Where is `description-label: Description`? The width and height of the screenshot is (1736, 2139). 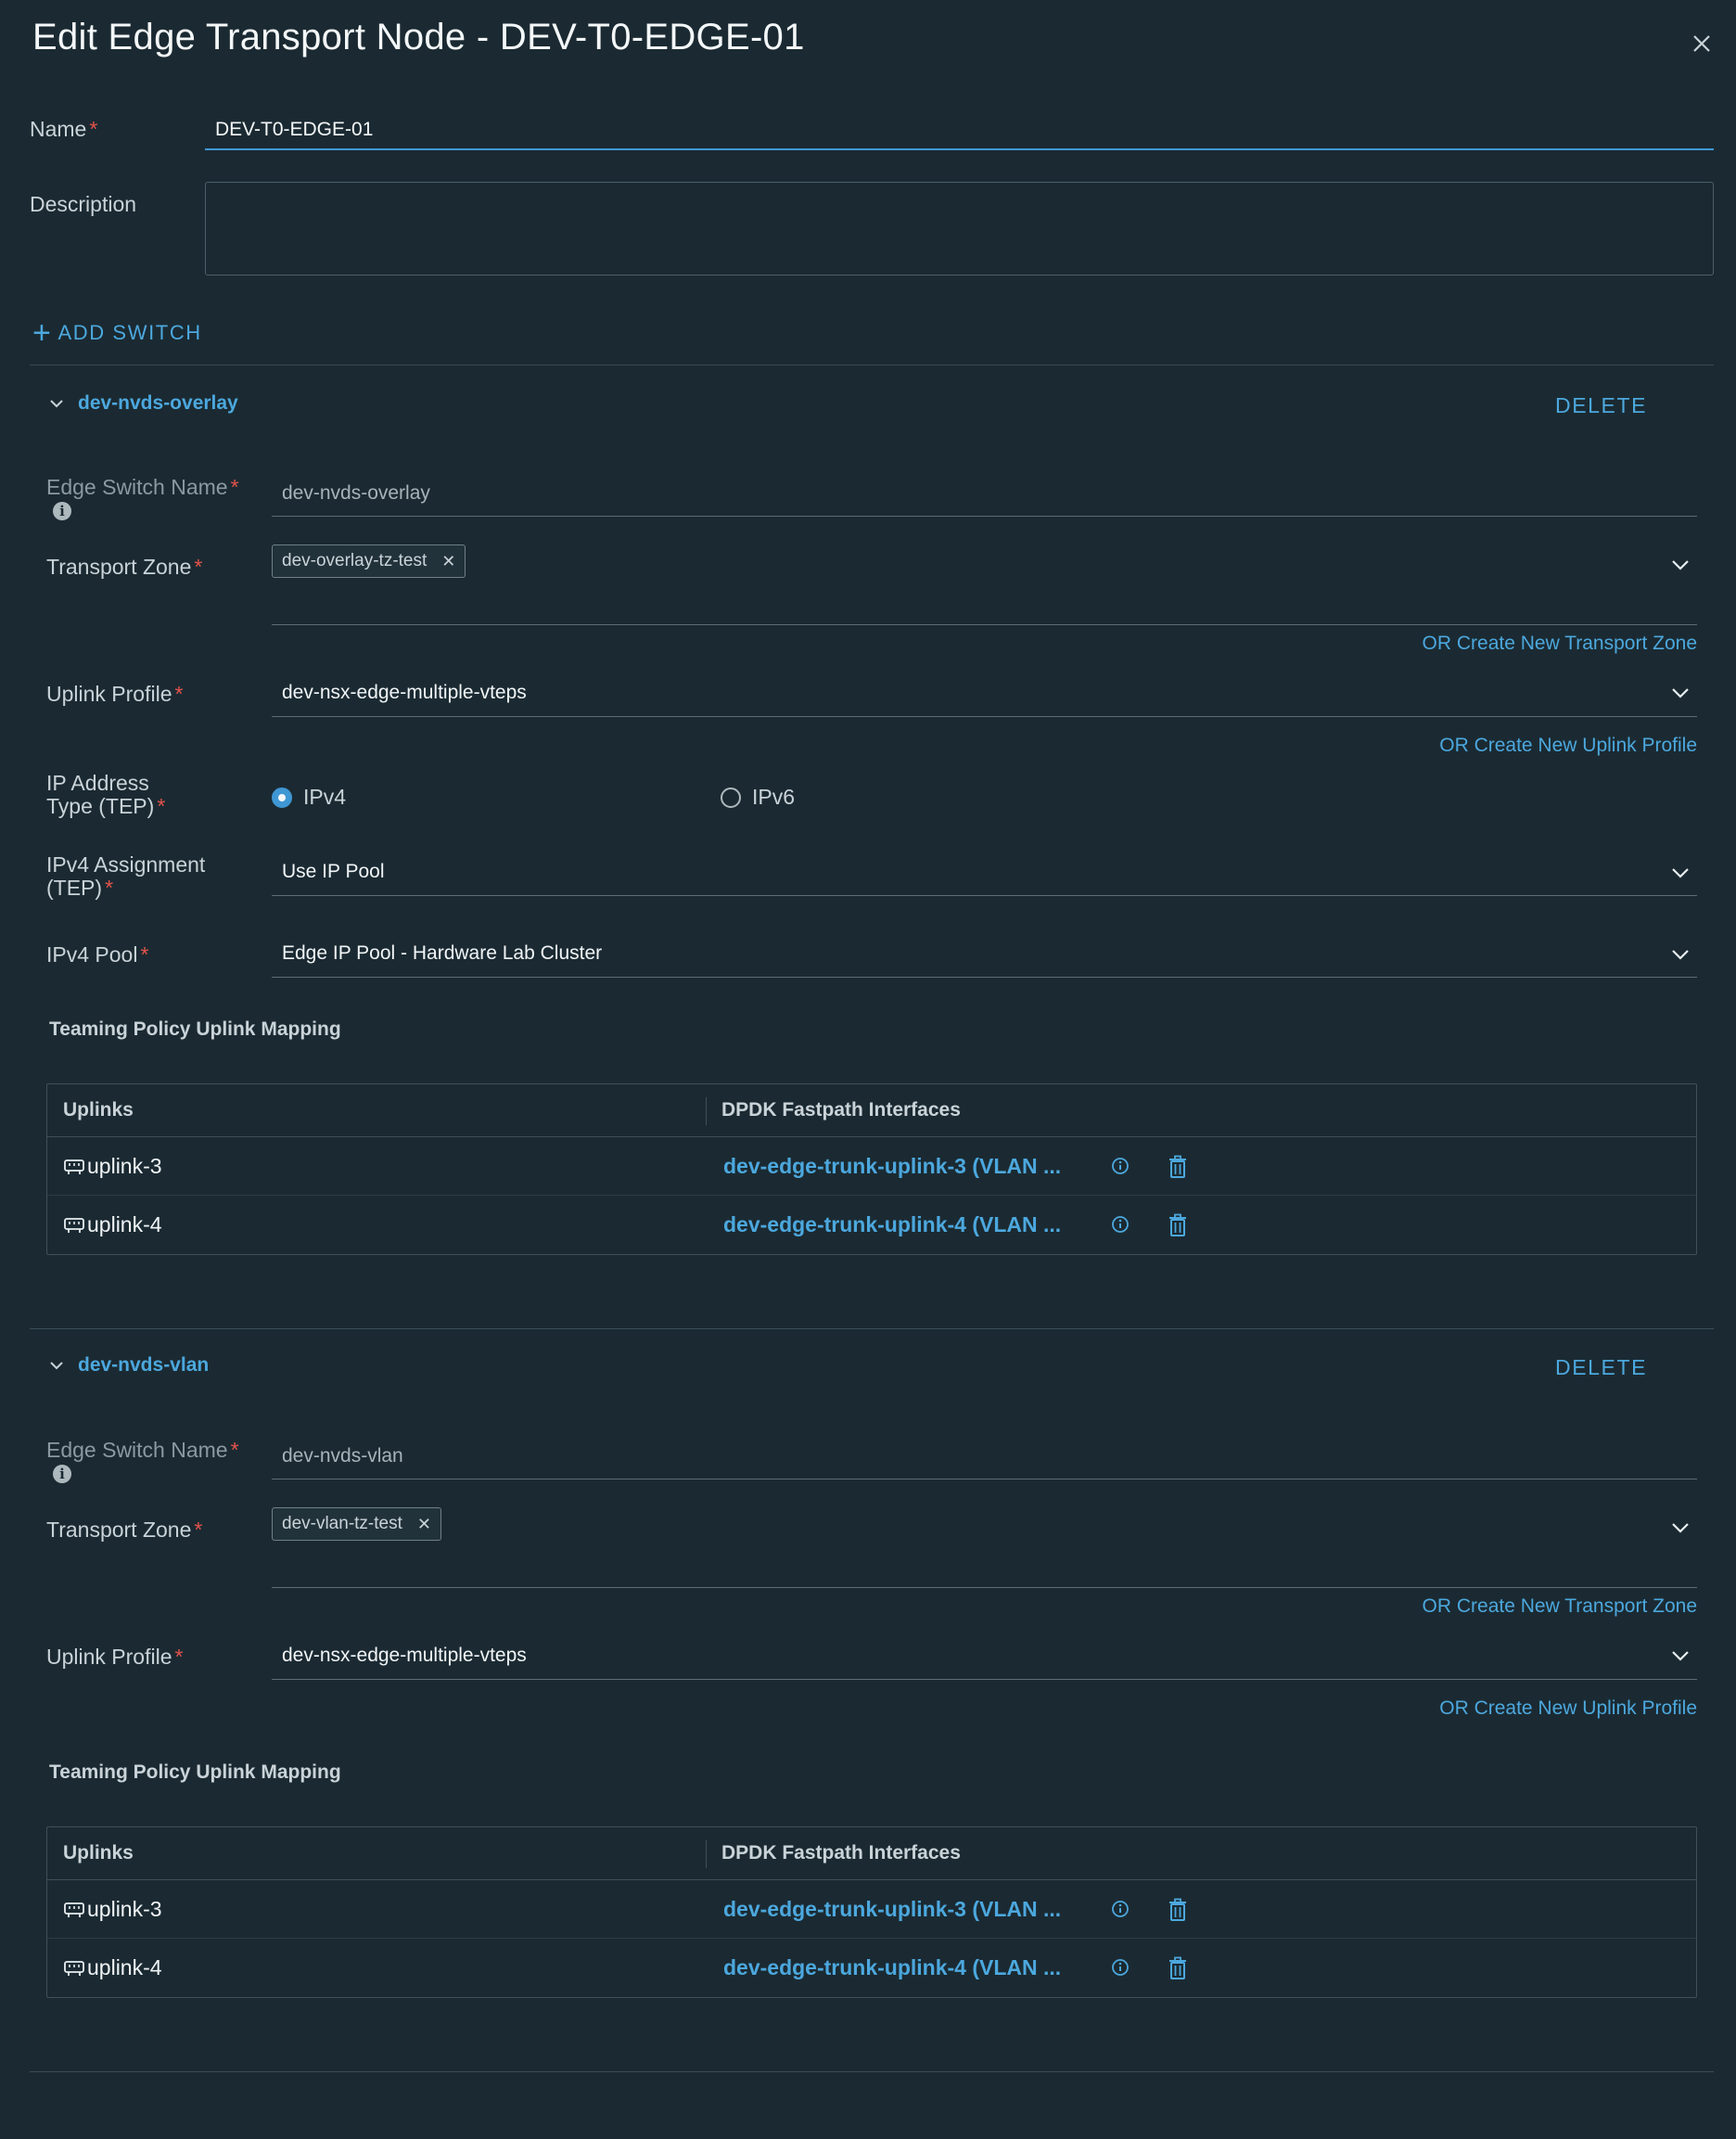 description-label: Description is located at coordinates (83, 204).